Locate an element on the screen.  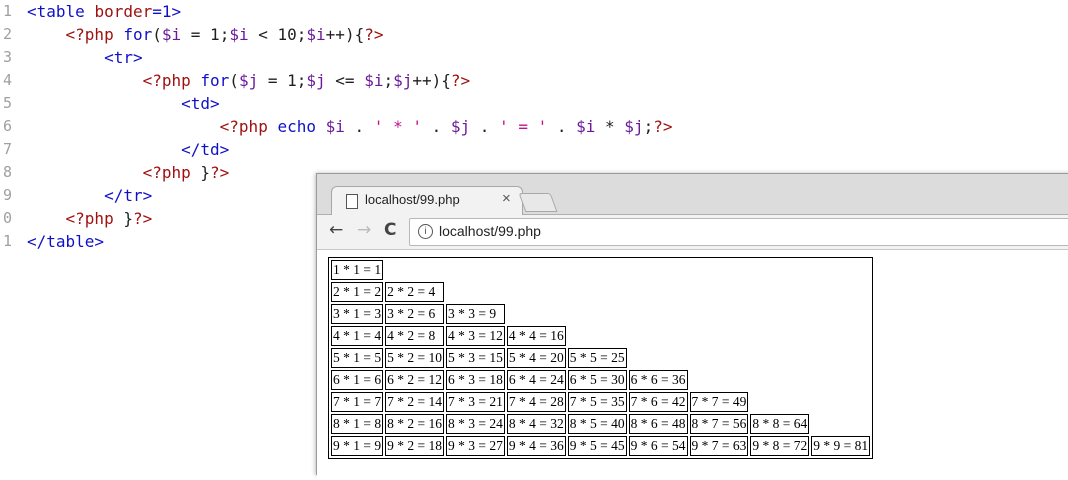
code-text: <?php }?> is located at coordinates (90, 218).